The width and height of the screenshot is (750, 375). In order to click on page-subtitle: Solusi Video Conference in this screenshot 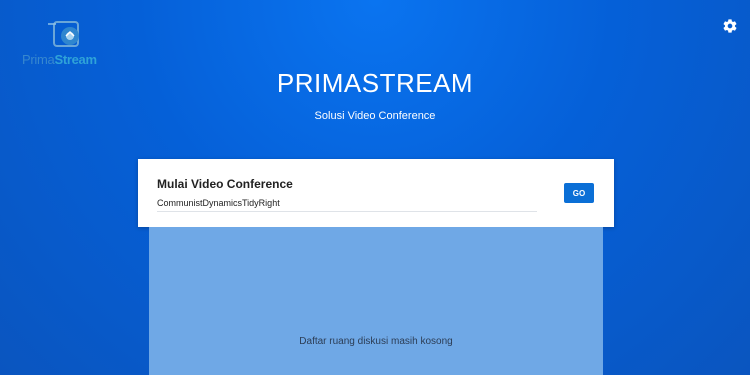, I will do `click(375, 116)`.